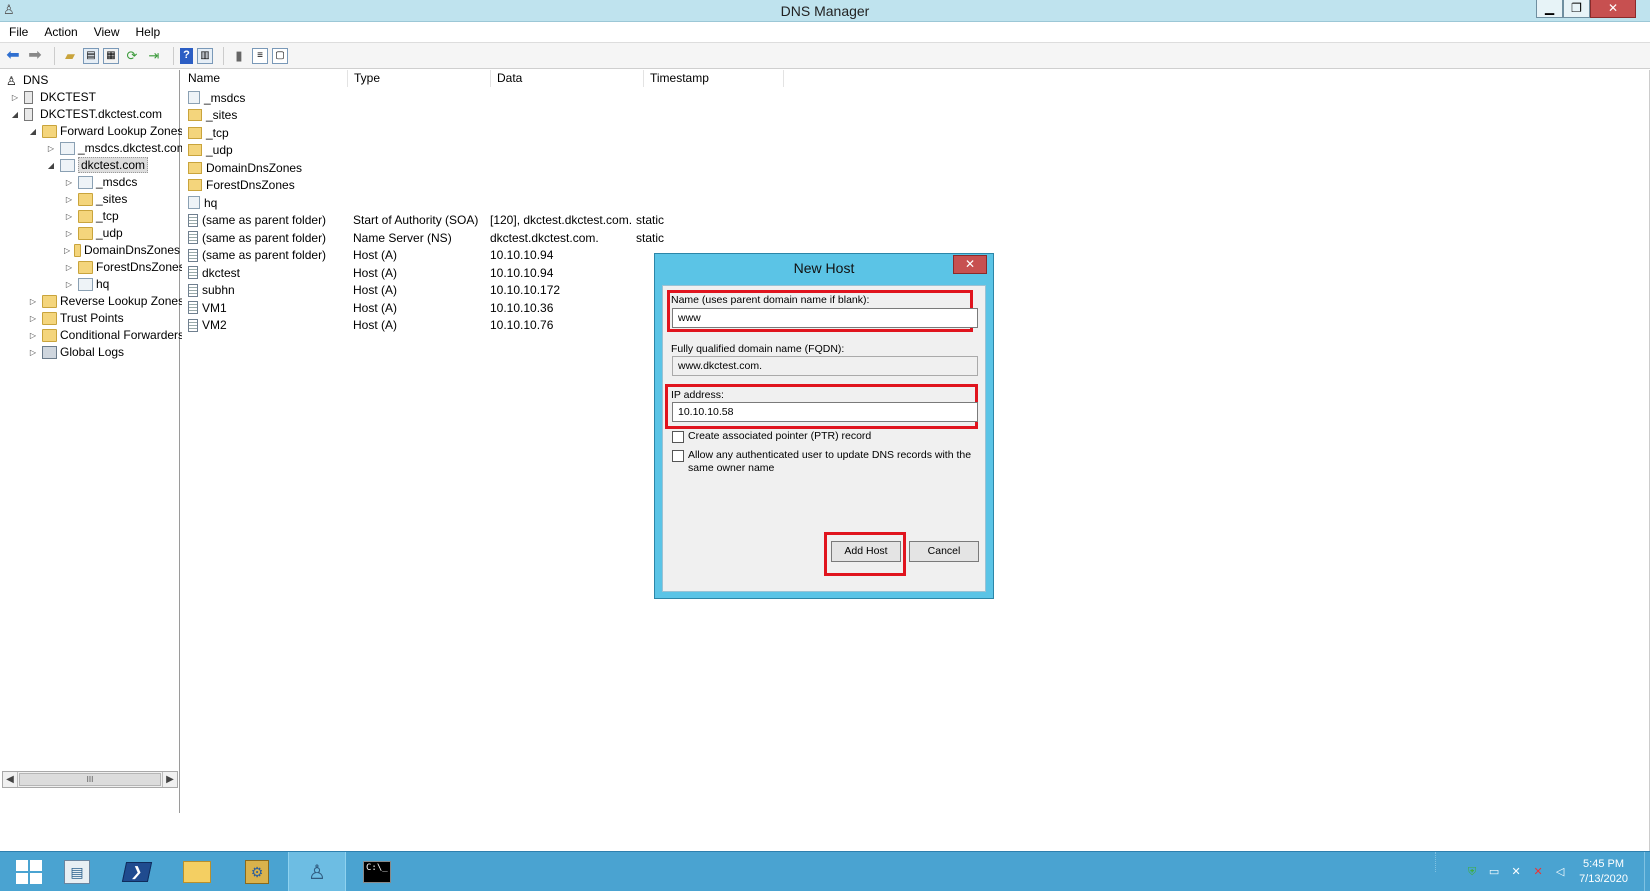 Image resolution: width=1650 pixels, height=891 pixels. Describe the element at coordinates (132, 56) in the screenshot. I see `refresh-icon: ⟳` at that location.